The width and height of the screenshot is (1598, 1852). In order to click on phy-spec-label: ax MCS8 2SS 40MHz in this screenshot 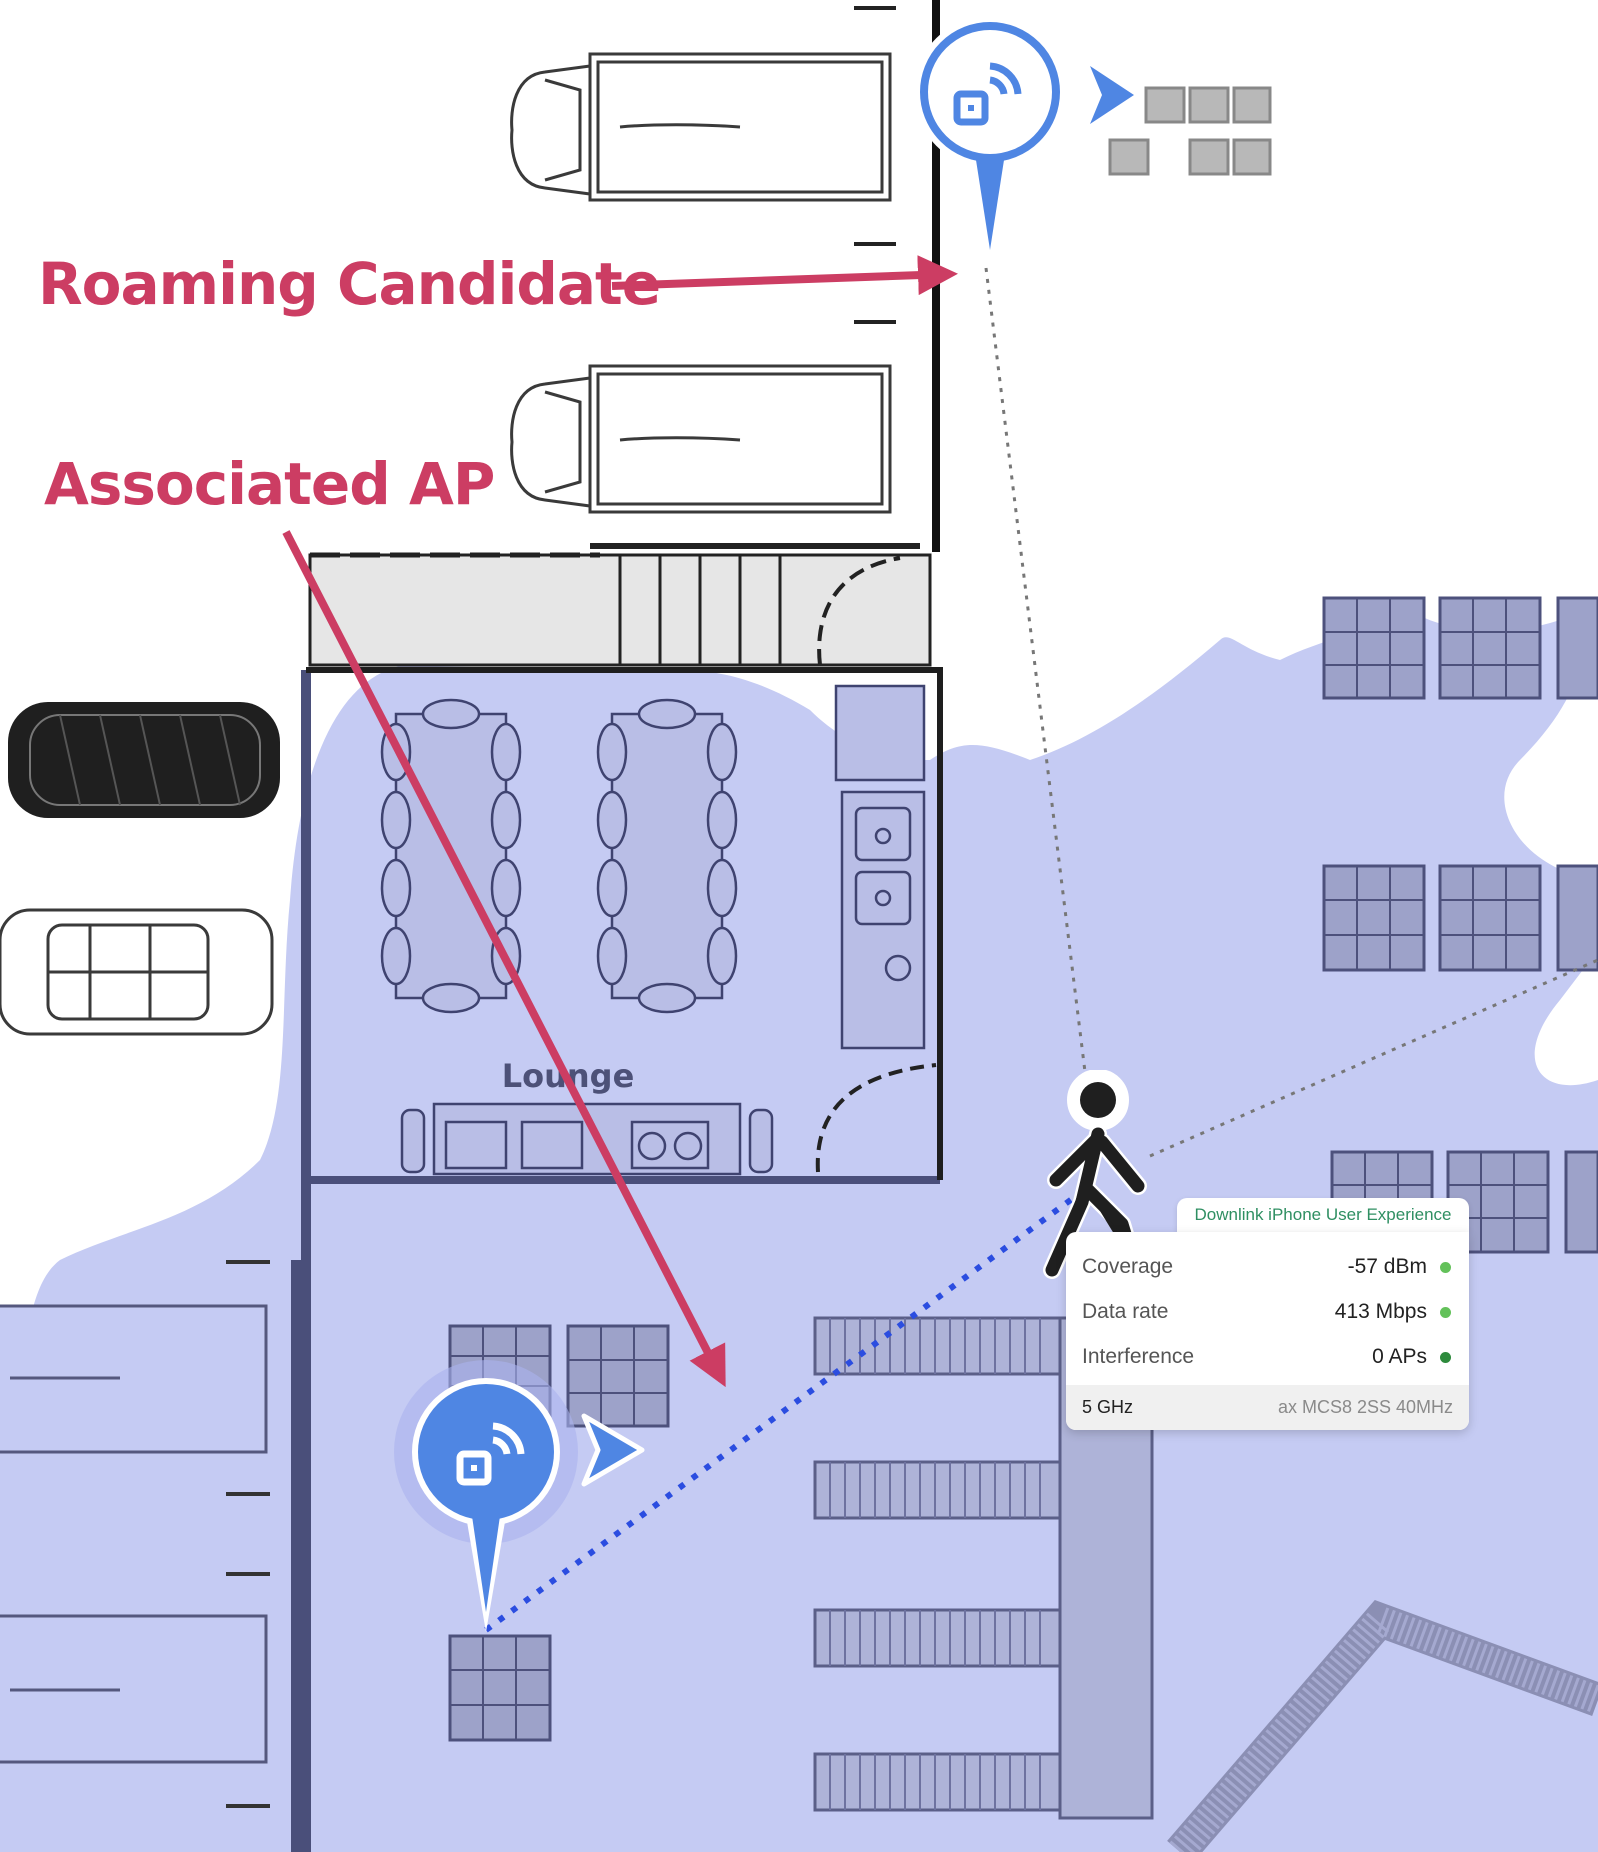, I will do `click(1365, 1407)`.